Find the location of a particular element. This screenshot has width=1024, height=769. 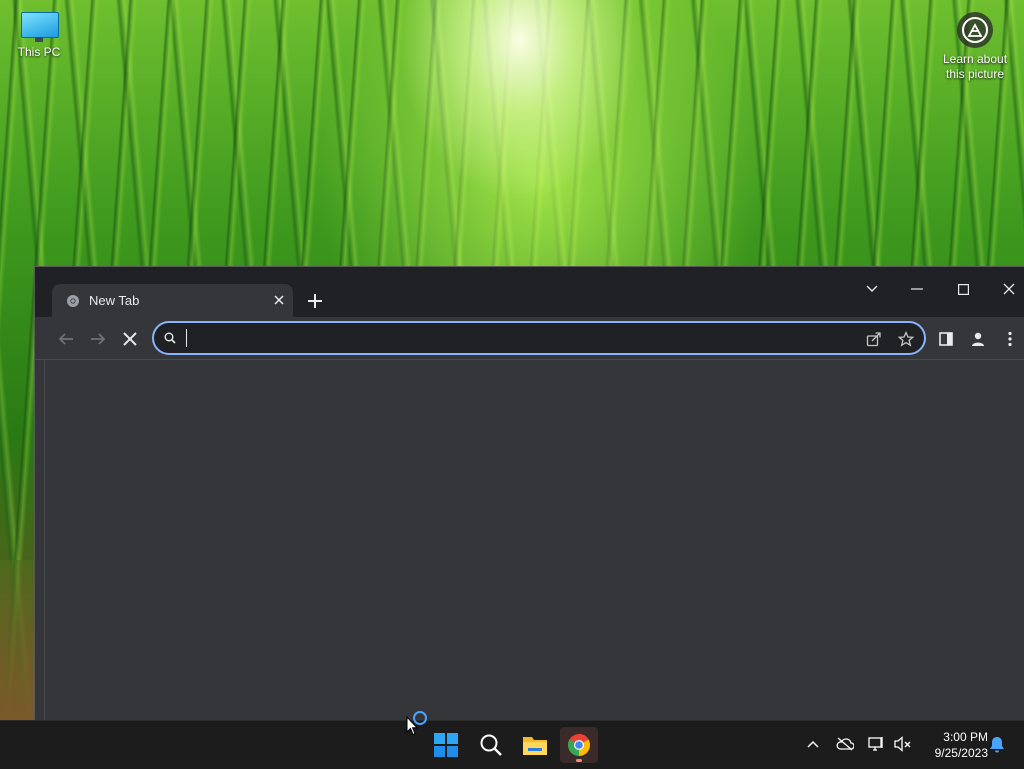

address-bar is located at coordinates (539, 338).